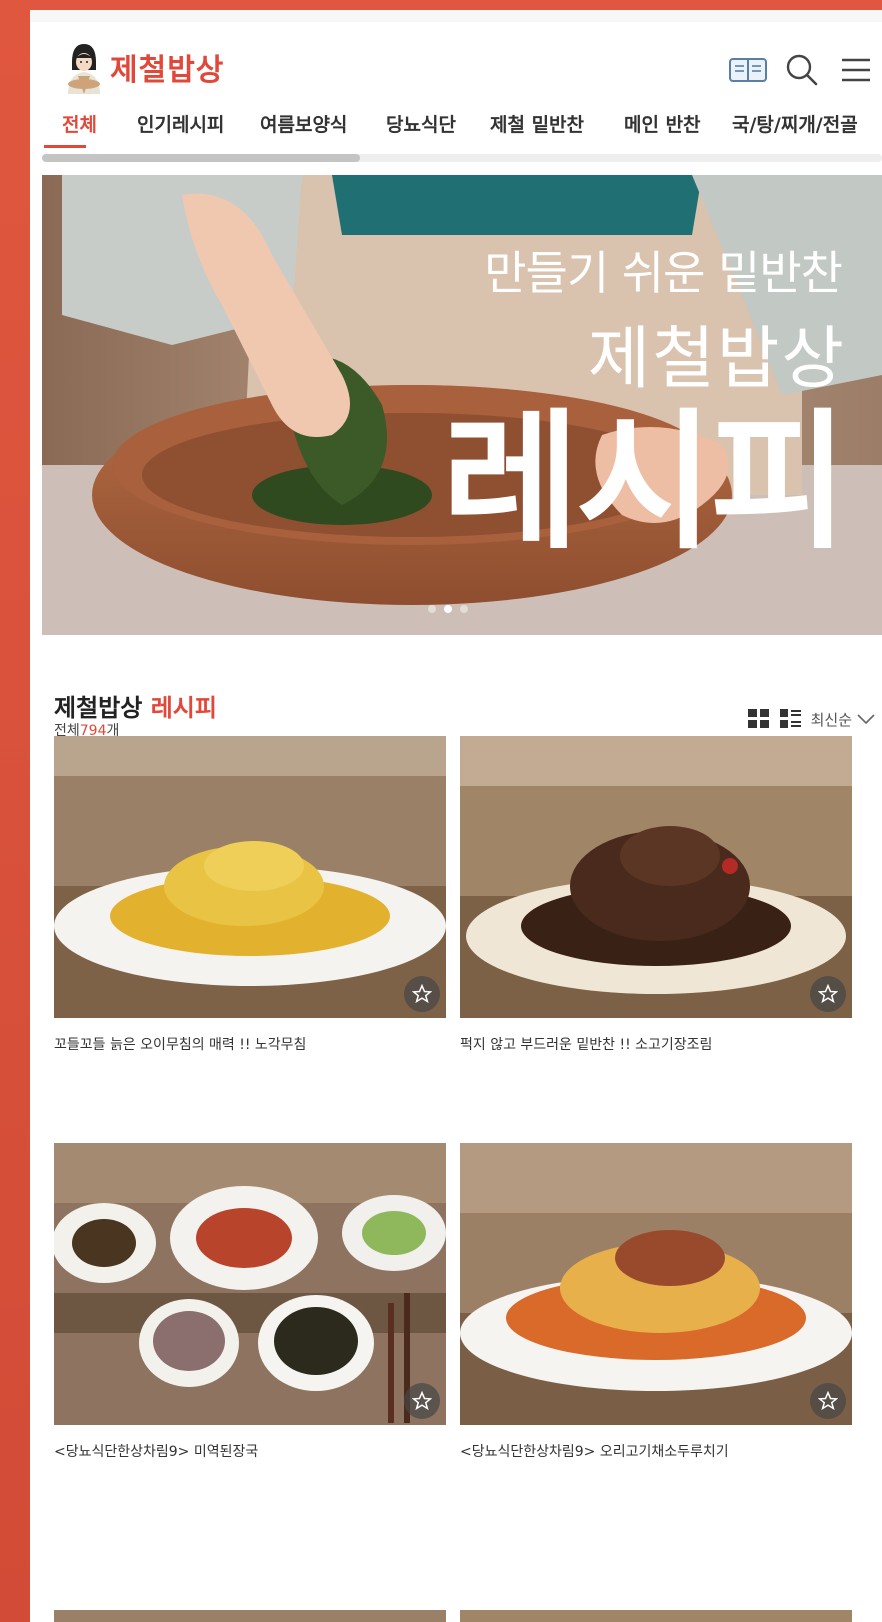  What do you see at coordinates (180, 125) in the screenshot?
I see `tab-popular: 인기레시피` at bounding box center [180, 125].